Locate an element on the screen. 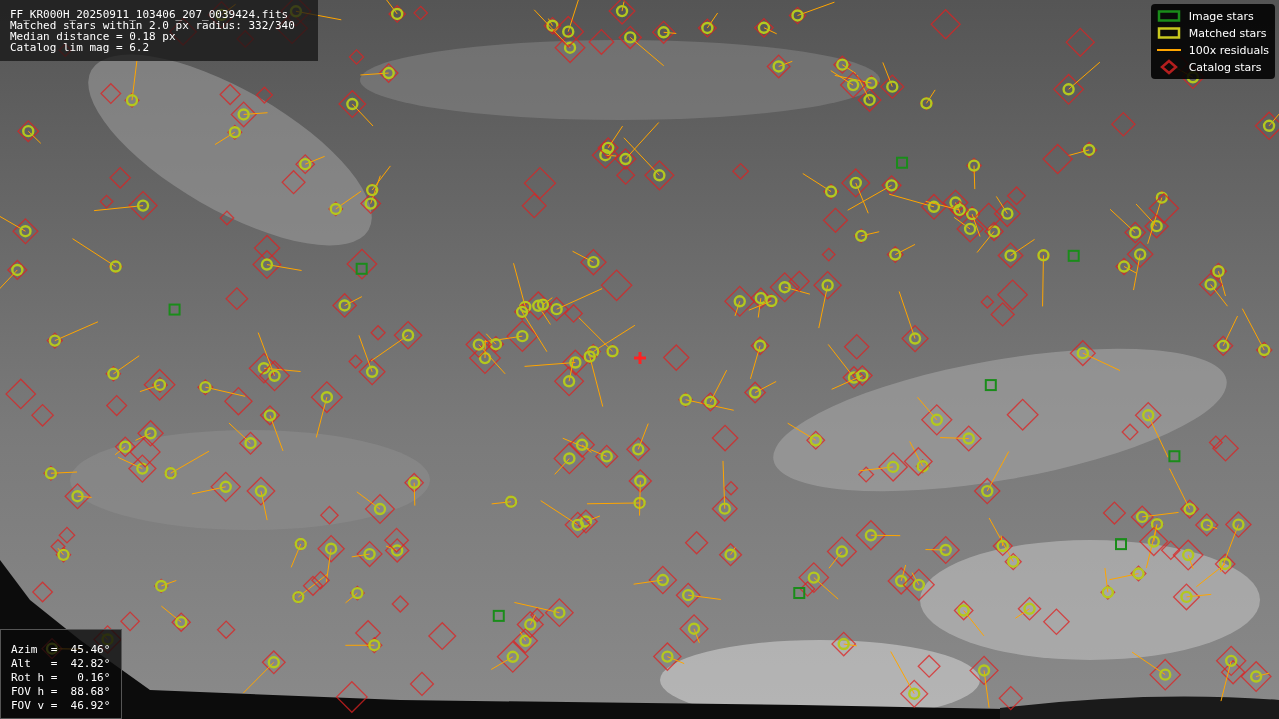 This screenshot has height=719, width=1279. legend-label: Image stars is located at coordinates (1221, 16).